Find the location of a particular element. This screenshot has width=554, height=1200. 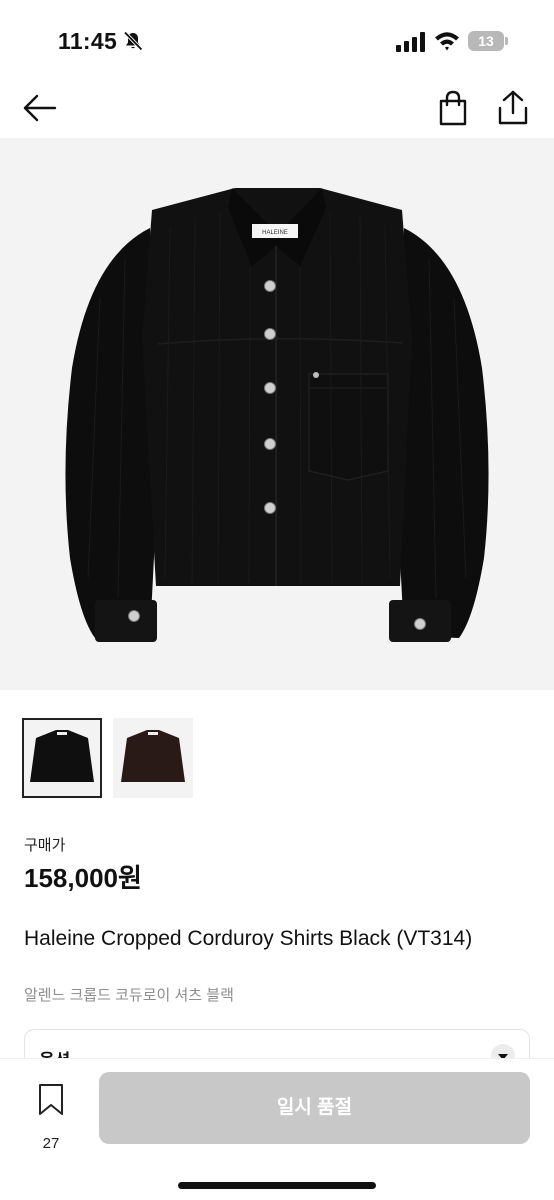

battery-tip is located at coordinates (506, 41).